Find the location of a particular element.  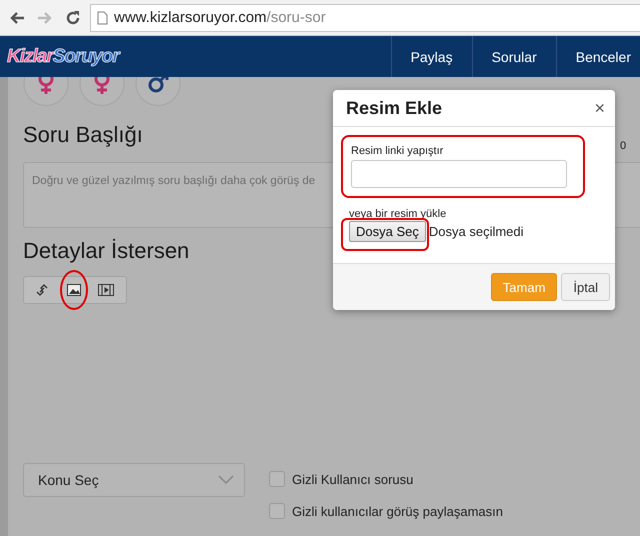

site-logo: KizlarSoruyor is located at coordinates (63, 57).